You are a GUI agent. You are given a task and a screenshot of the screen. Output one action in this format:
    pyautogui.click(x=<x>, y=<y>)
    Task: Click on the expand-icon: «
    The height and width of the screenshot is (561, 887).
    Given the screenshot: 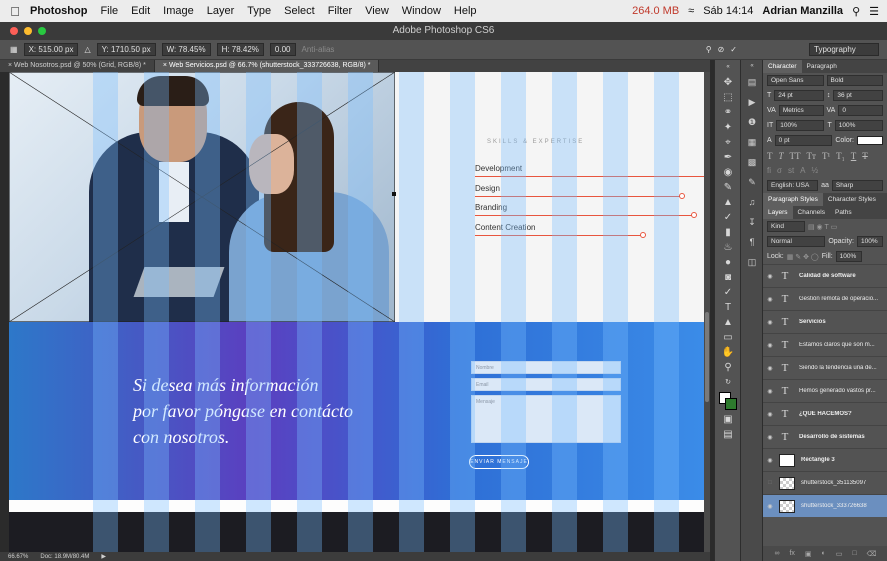 What is the action you would take?
    pyautogui.click(x=752, y=66)
    